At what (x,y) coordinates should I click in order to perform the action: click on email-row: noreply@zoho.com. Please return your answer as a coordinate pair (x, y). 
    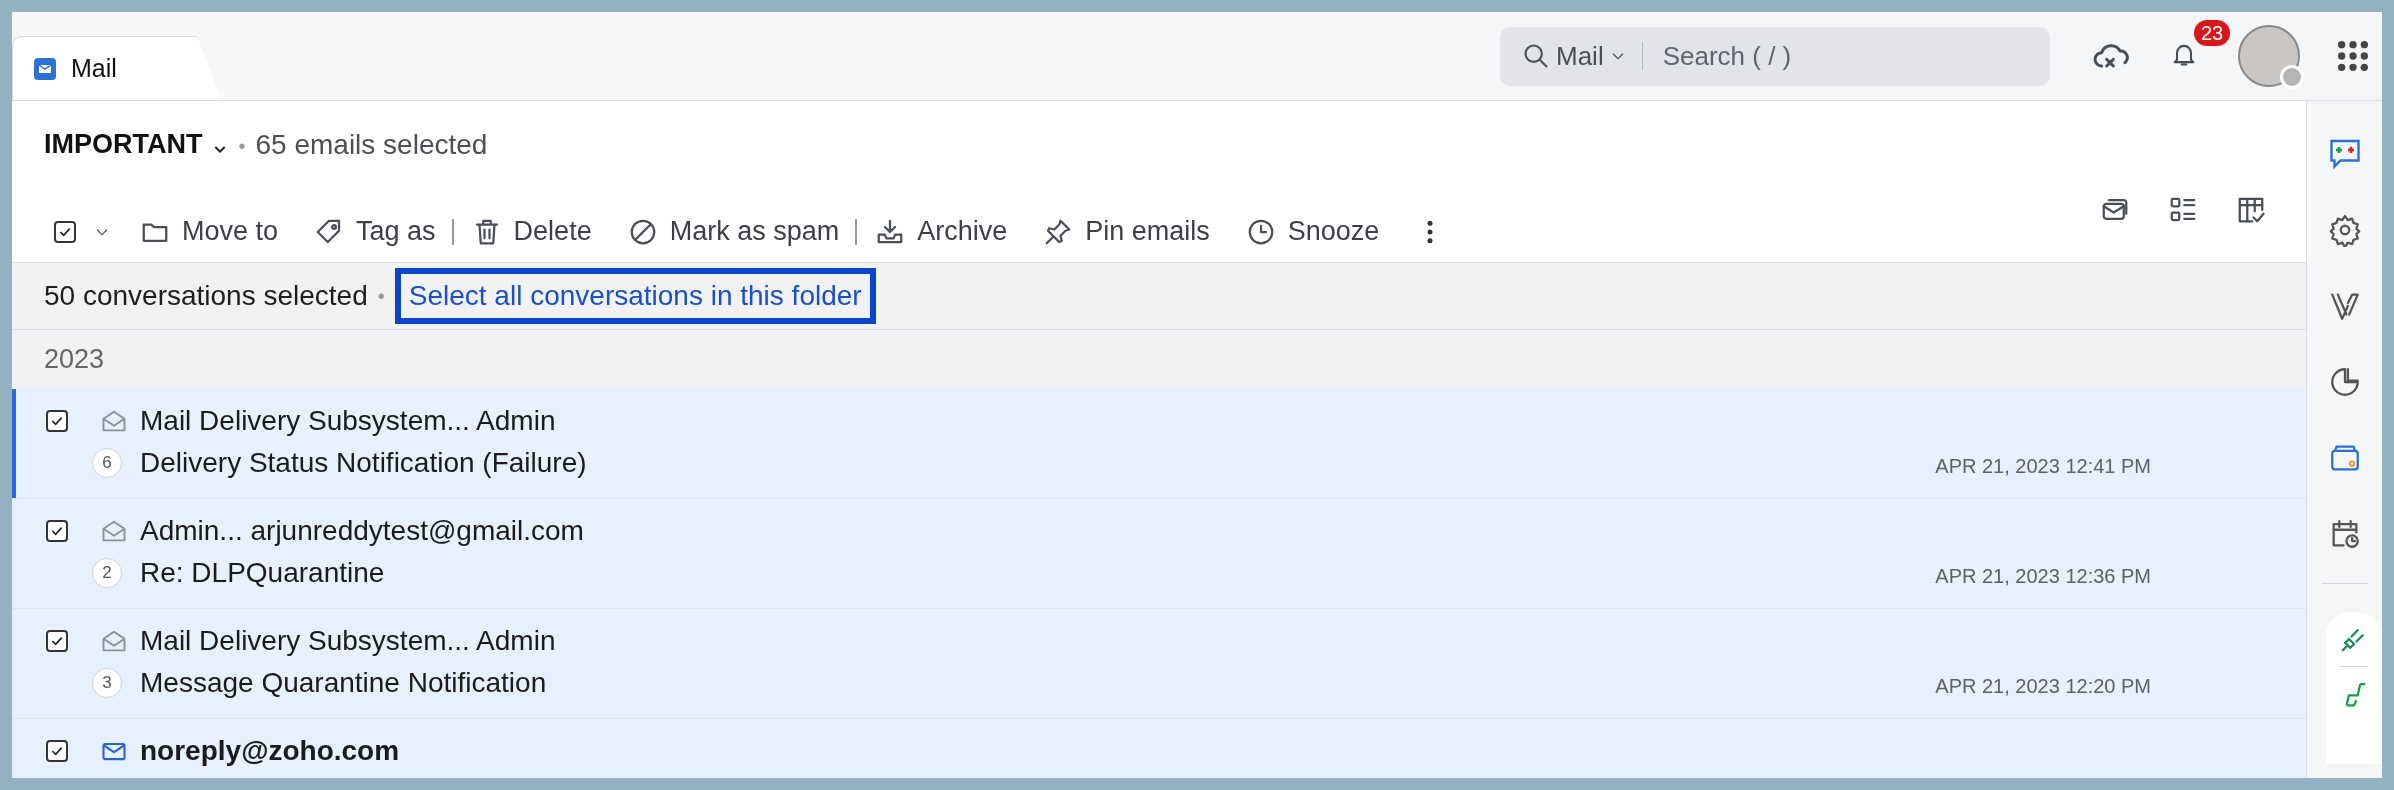
    Looking at the image, I should click on (1159, 748).